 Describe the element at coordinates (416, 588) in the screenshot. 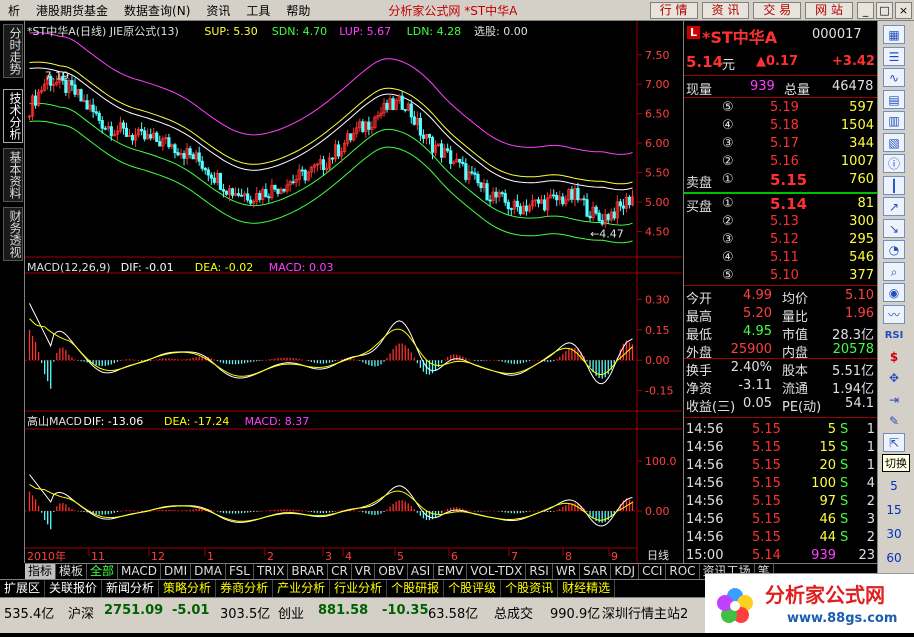

I see `category-tab: 个股研报` at that location.